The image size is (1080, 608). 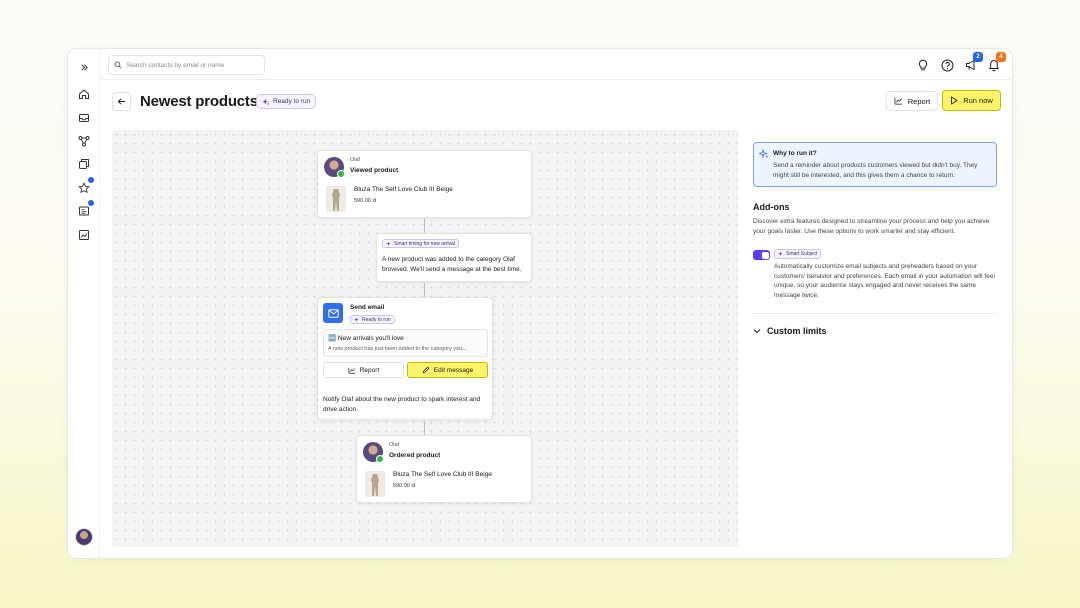 What do you see at coordinates (191, 65) in the screenshot?
I see `search-input` at bounding box center [191, 65].